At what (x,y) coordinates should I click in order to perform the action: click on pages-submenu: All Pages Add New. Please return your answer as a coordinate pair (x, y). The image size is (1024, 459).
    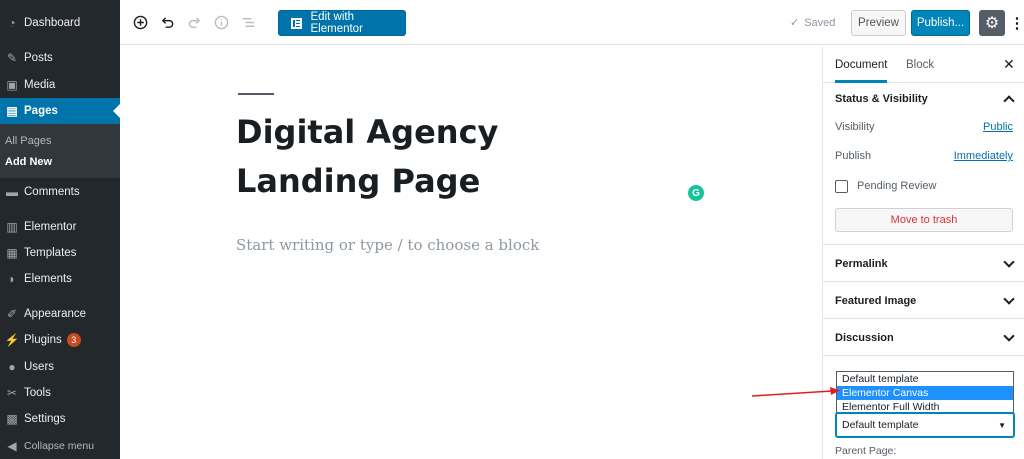
    Looking at the image, I should click on (60, 151).